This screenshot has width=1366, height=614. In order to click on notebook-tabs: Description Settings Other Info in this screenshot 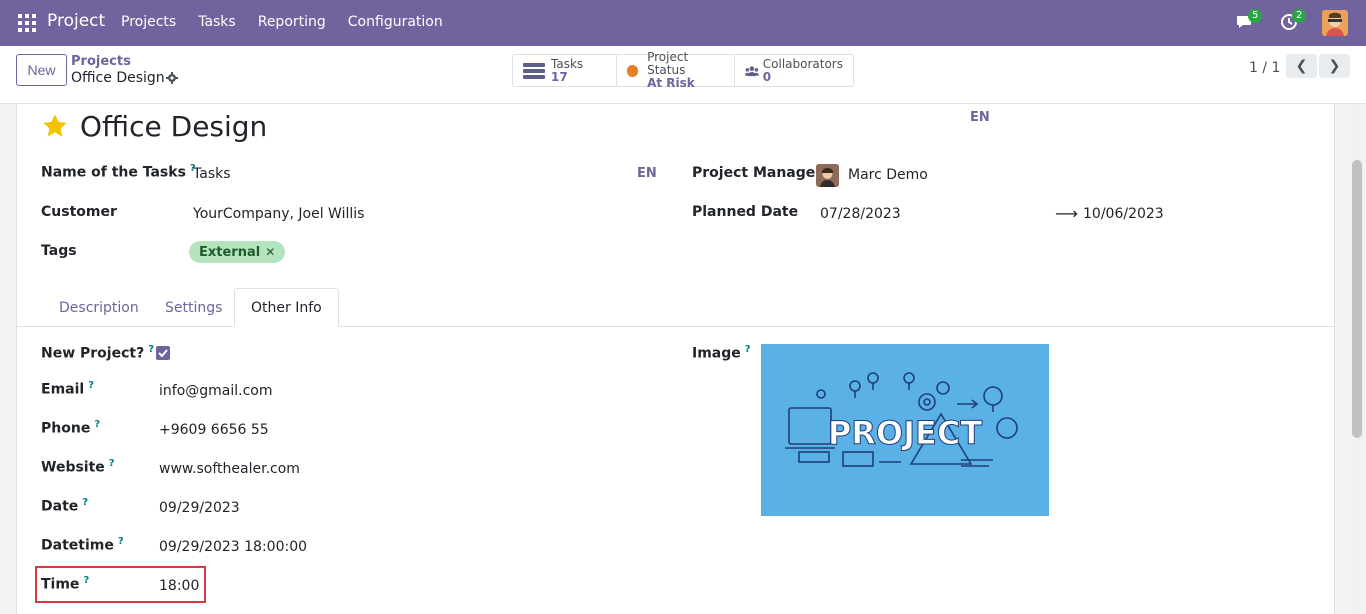, I will do `click(675, 307)`.